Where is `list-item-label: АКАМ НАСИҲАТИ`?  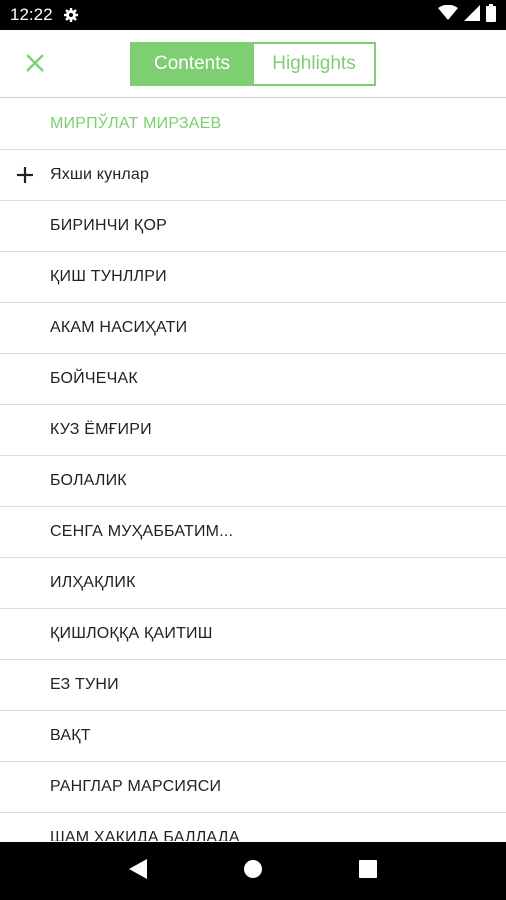 list-item-label: АКАМ НАСИҲАТИ is located at coordinates (119, 327).